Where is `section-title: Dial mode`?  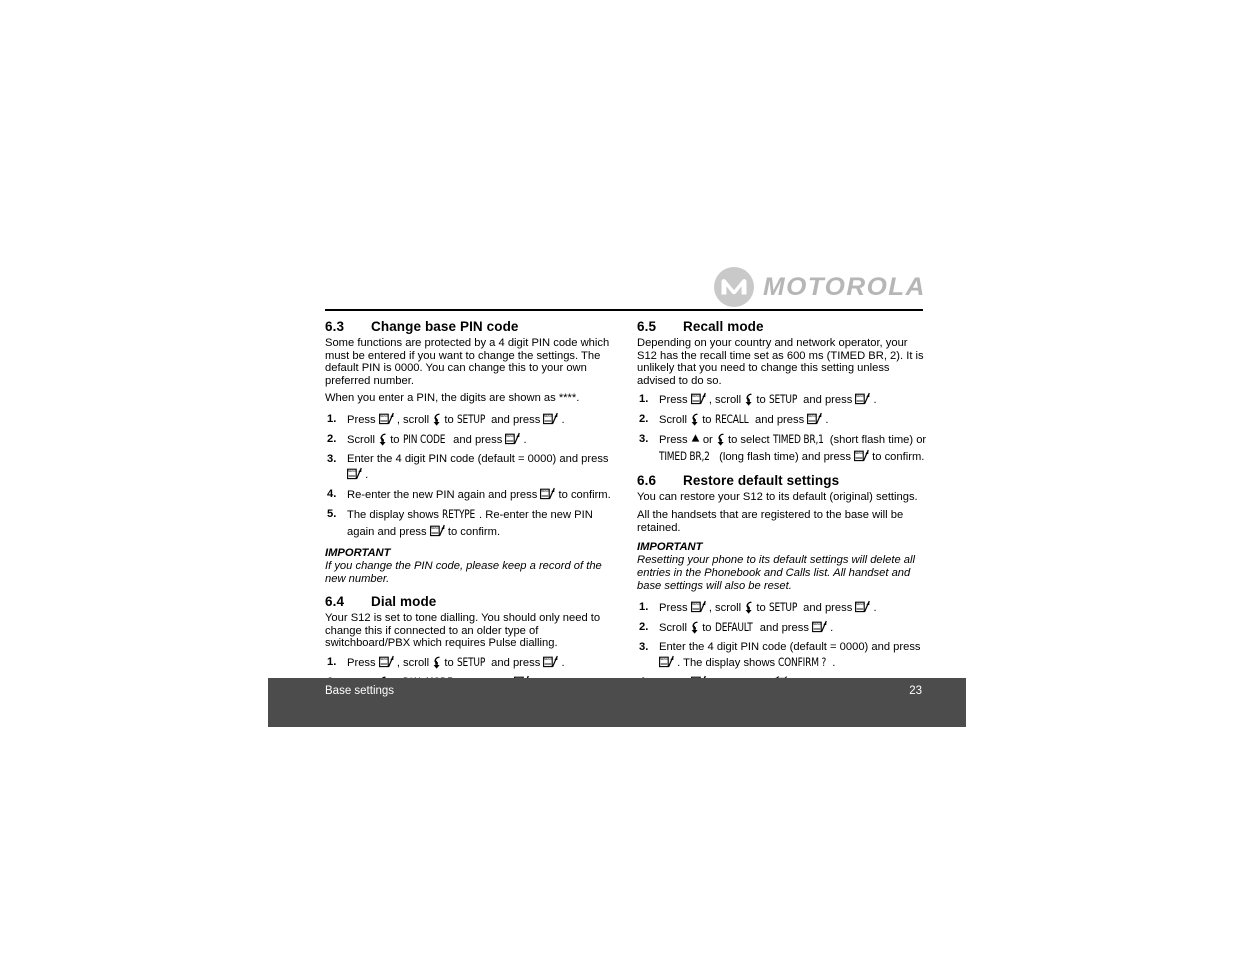
section-title: Dial mode is located at coordinates (404, 602).